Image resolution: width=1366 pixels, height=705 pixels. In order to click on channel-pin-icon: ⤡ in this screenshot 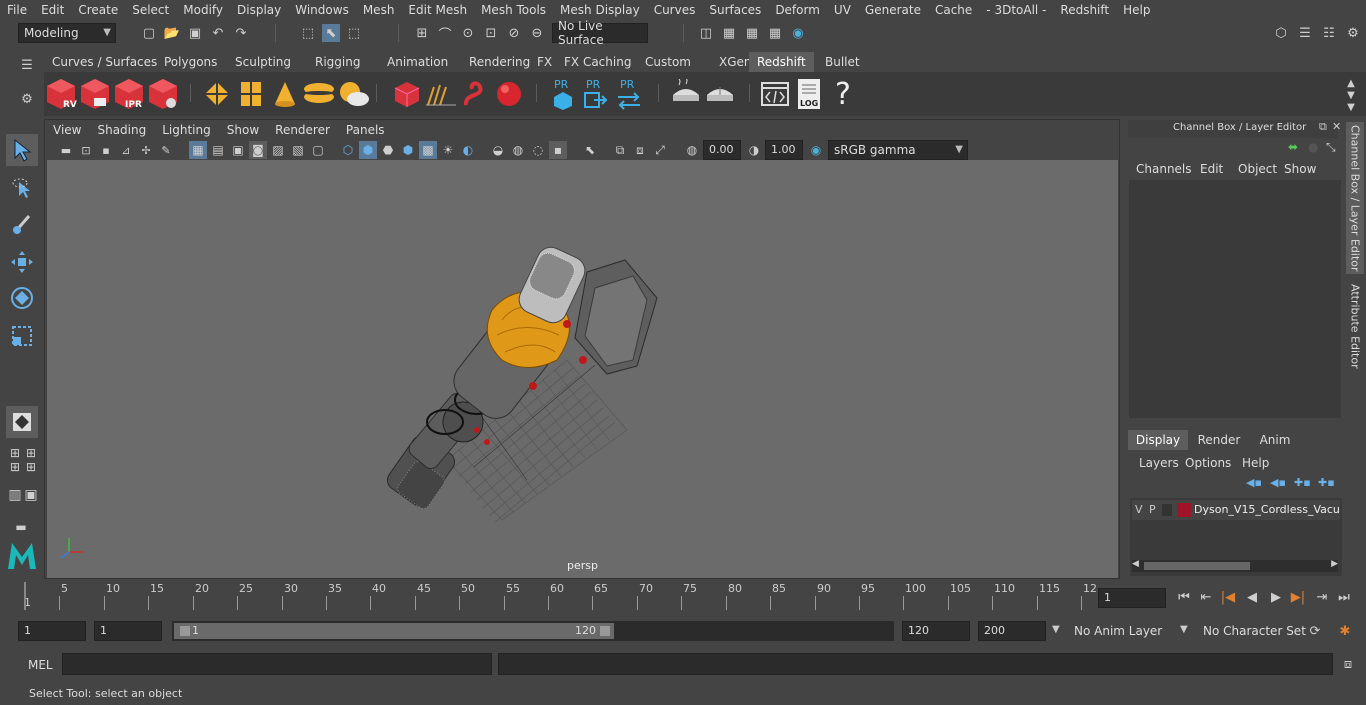, I will do `click(1331, 147)`.